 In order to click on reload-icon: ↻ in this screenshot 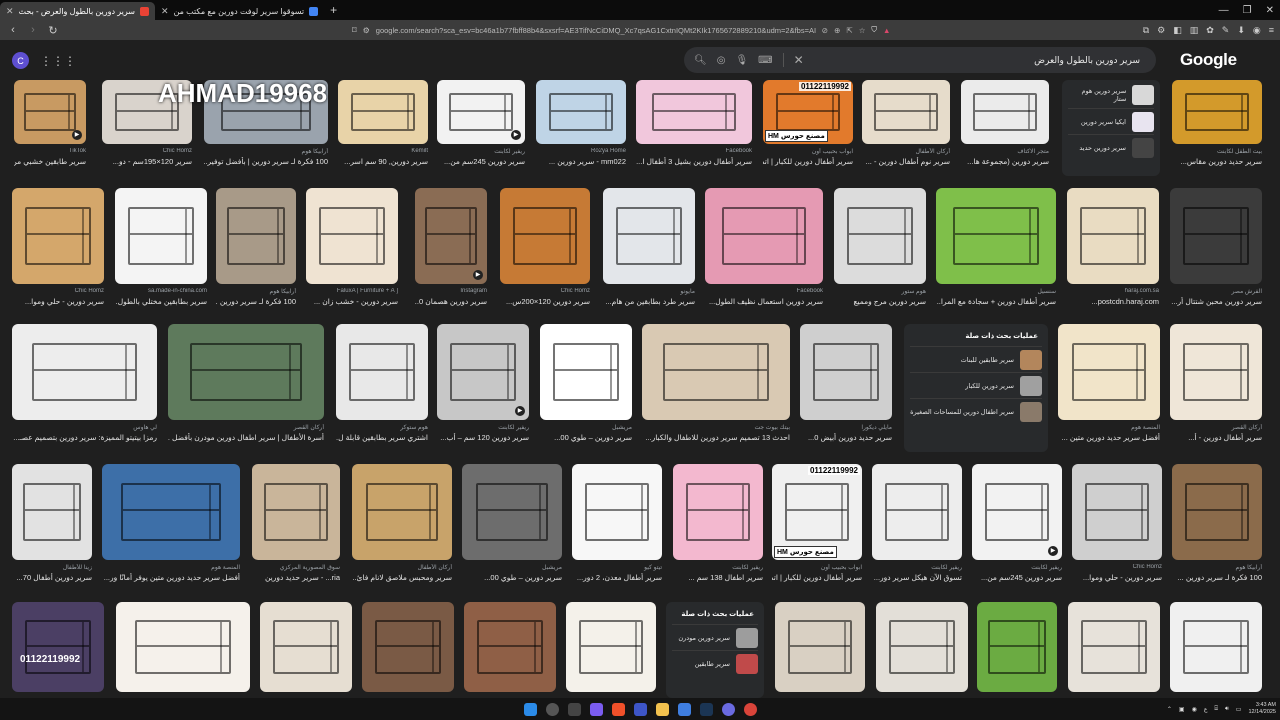, I will do `click(53, 30)`.